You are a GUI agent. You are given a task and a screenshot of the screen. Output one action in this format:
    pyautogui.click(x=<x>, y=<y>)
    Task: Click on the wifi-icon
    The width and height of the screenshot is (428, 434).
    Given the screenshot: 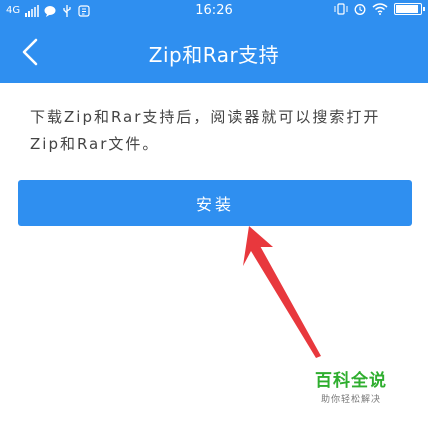 What is the action you would take?
    pyautogui.click(x=380, y=9)
    